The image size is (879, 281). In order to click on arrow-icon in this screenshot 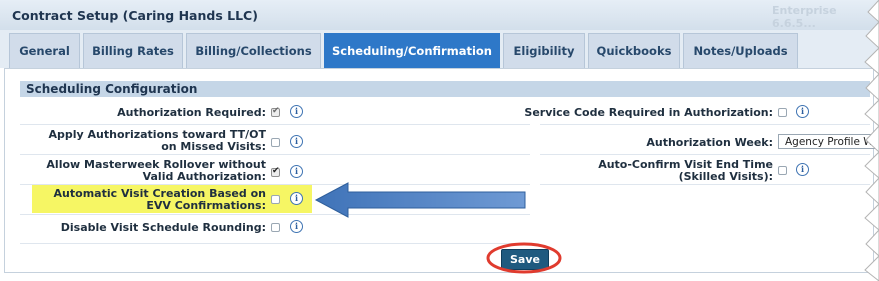, I will do `click(420, 200)`.